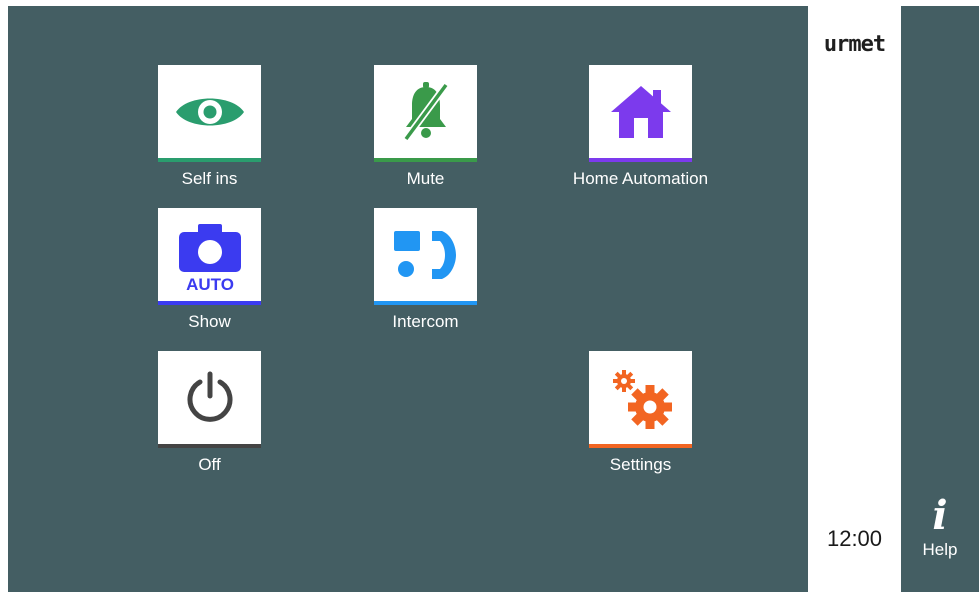 This screenshot has height=592, width=979. I want to click on tile-mute: Mute, so click(425, 126).